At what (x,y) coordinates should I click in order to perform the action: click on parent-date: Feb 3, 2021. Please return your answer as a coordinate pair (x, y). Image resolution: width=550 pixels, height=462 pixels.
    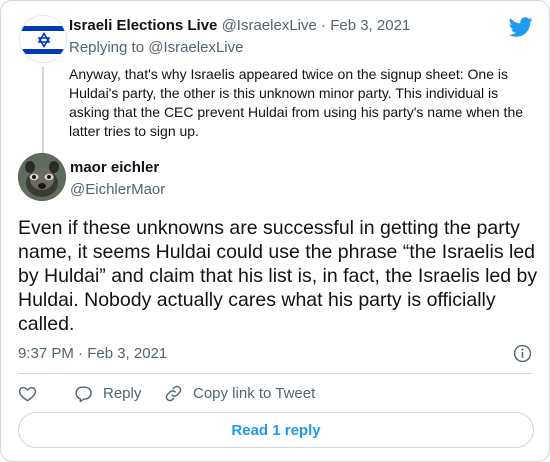
    Looking at the image, I should click on (370, 25).